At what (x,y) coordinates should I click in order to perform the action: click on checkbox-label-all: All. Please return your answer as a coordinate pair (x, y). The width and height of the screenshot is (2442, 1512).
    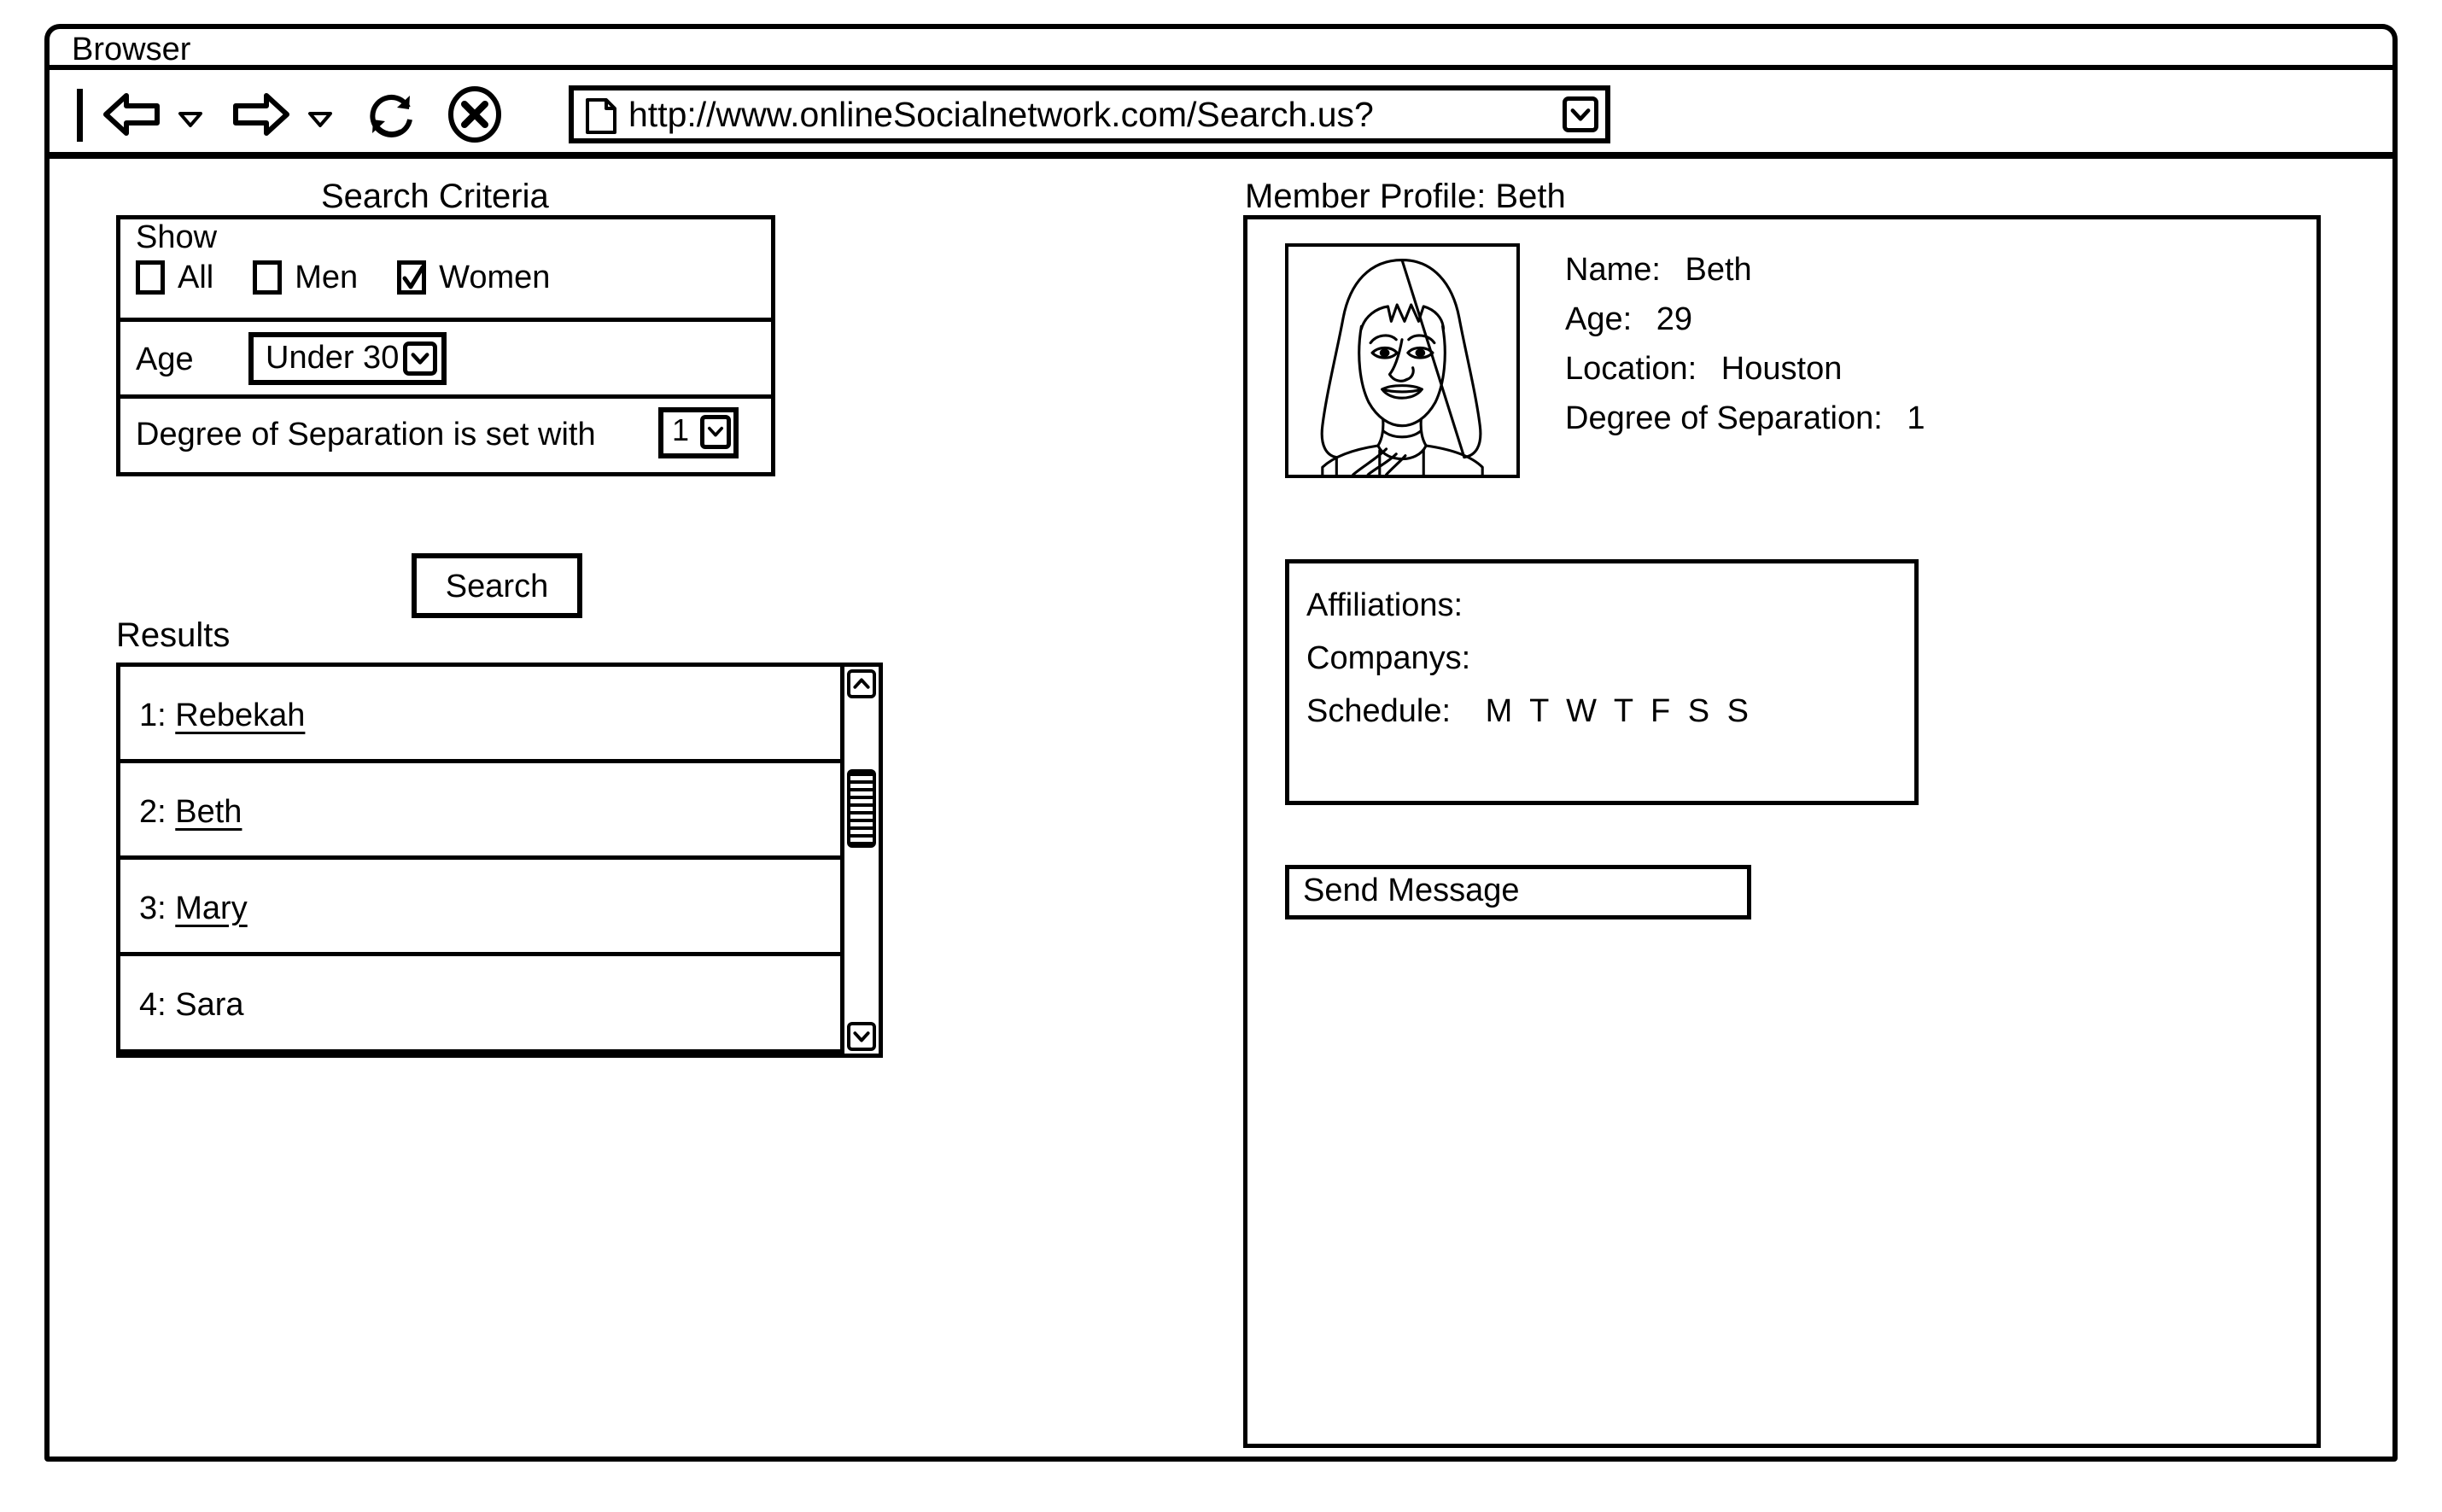
    Looking at the image, I should click on (196, 277).